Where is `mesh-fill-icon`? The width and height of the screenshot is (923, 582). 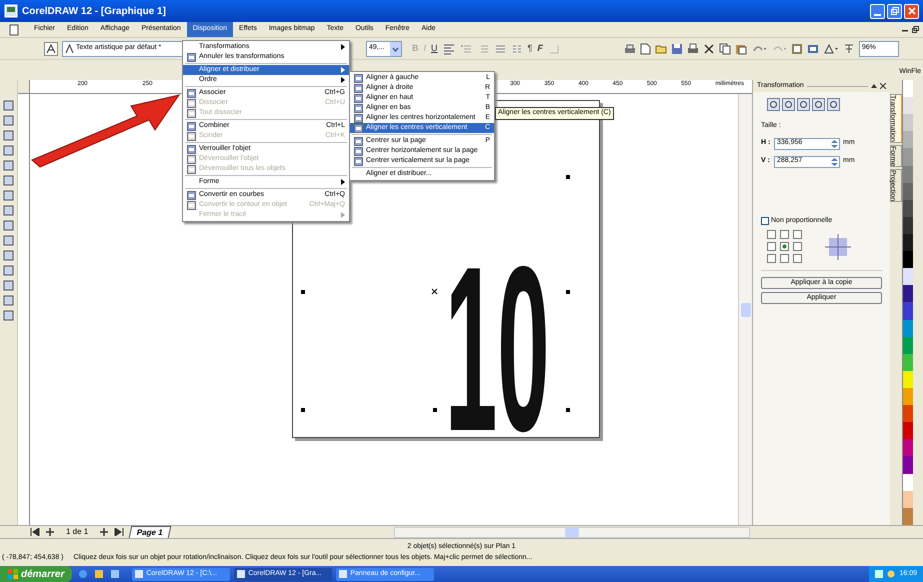 mesh-fill-icon is located at coordinates (8, 315).